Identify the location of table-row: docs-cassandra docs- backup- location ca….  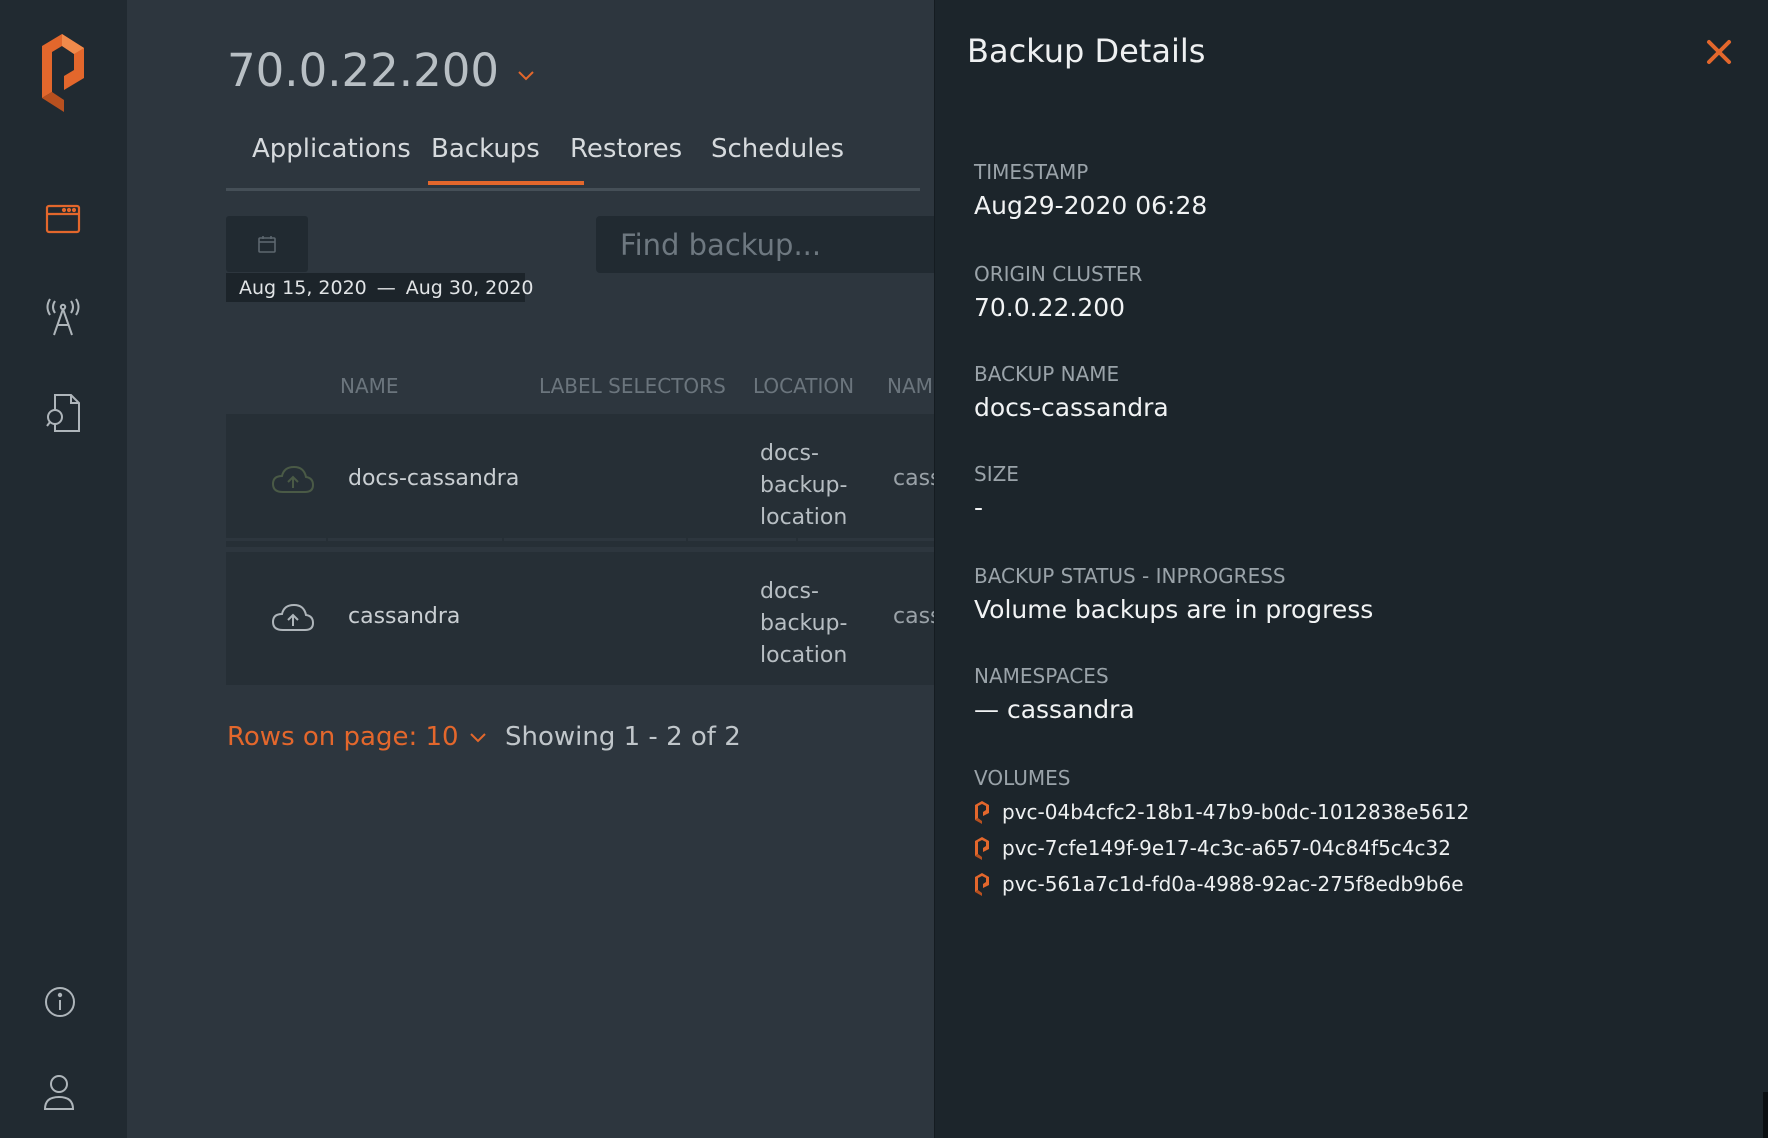
(584, 480).